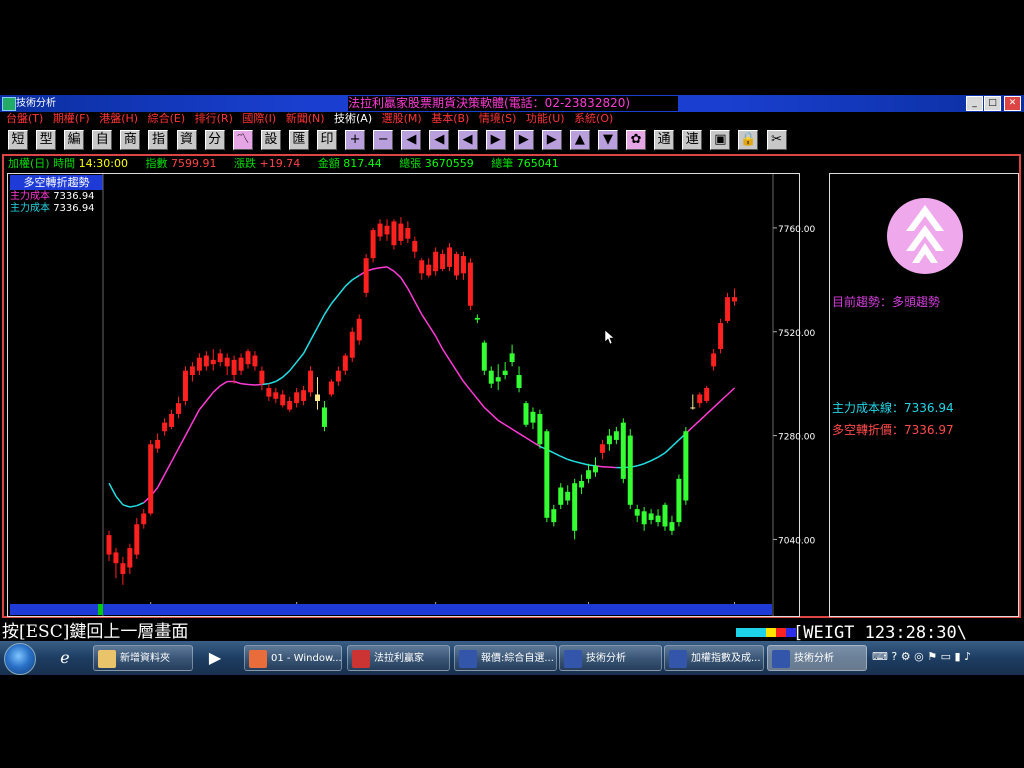  I want to click on scroll-bar, so click(391, 609).